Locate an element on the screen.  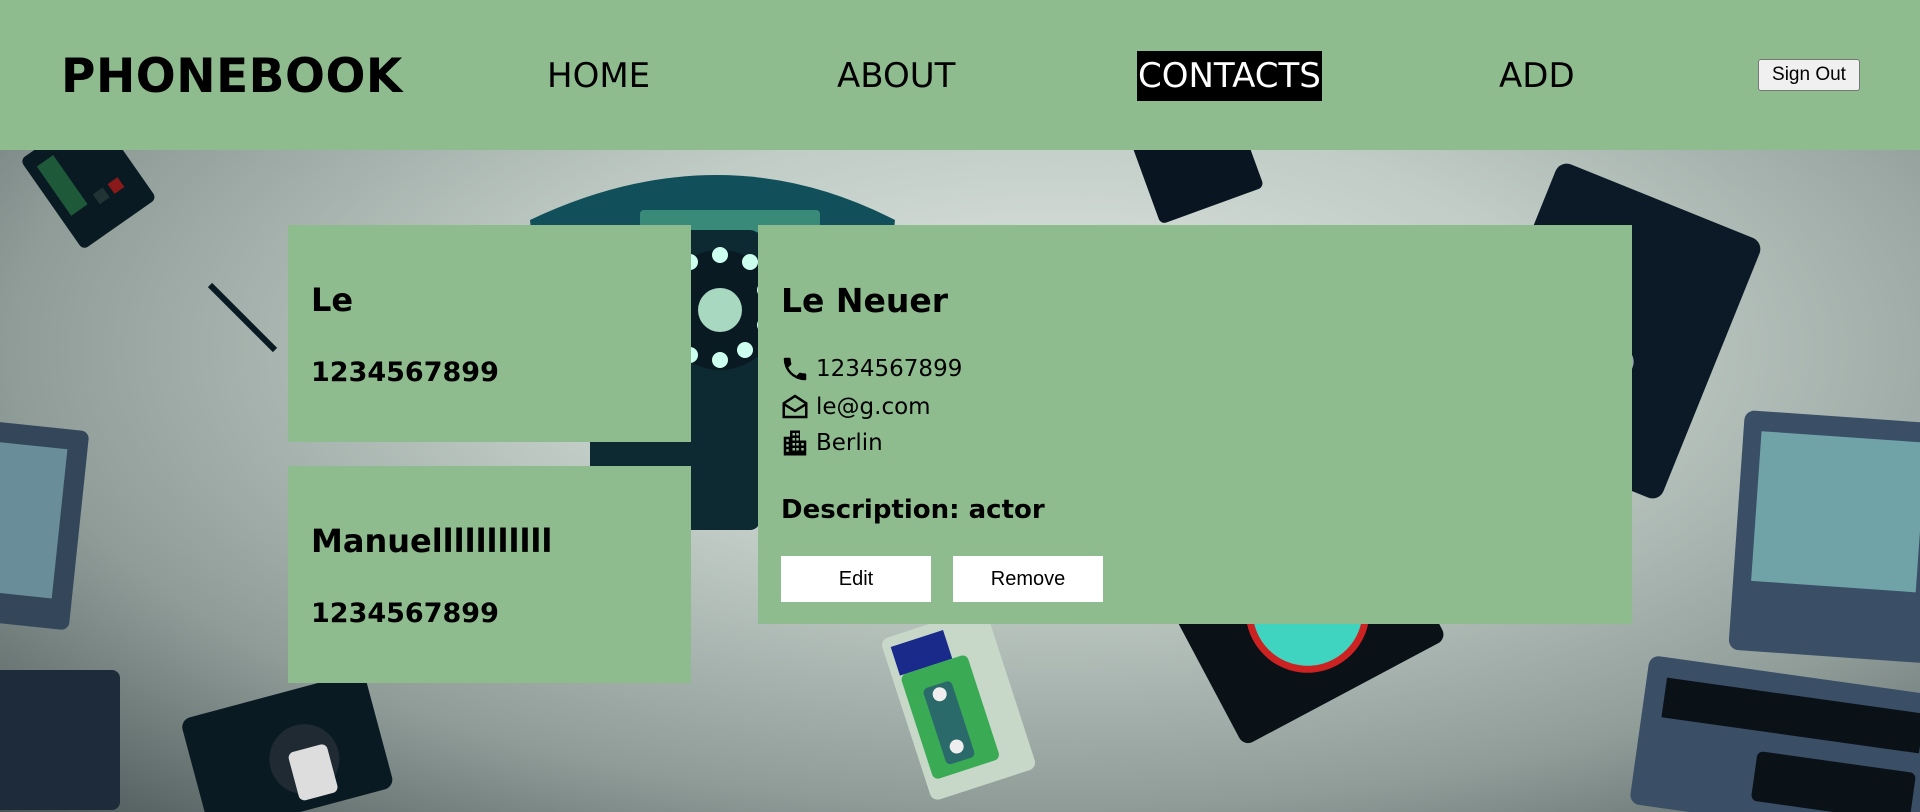
nav-contacts-link: CONTACTS is located at coordinates (1229, 76).